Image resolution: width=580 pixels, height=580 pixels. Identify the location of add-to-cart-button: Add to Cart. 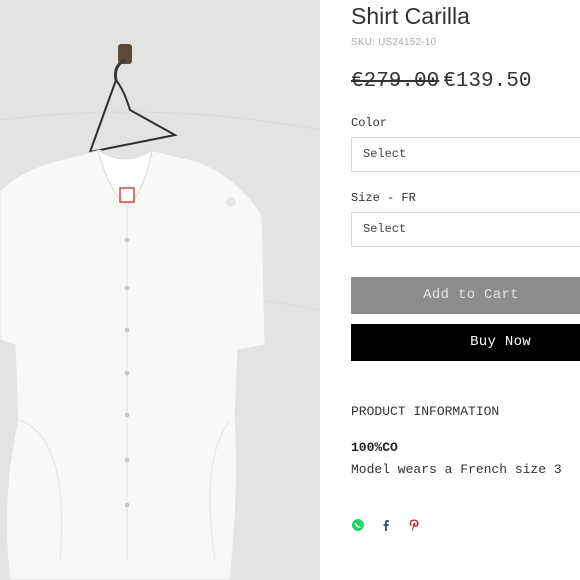
(465, 295).